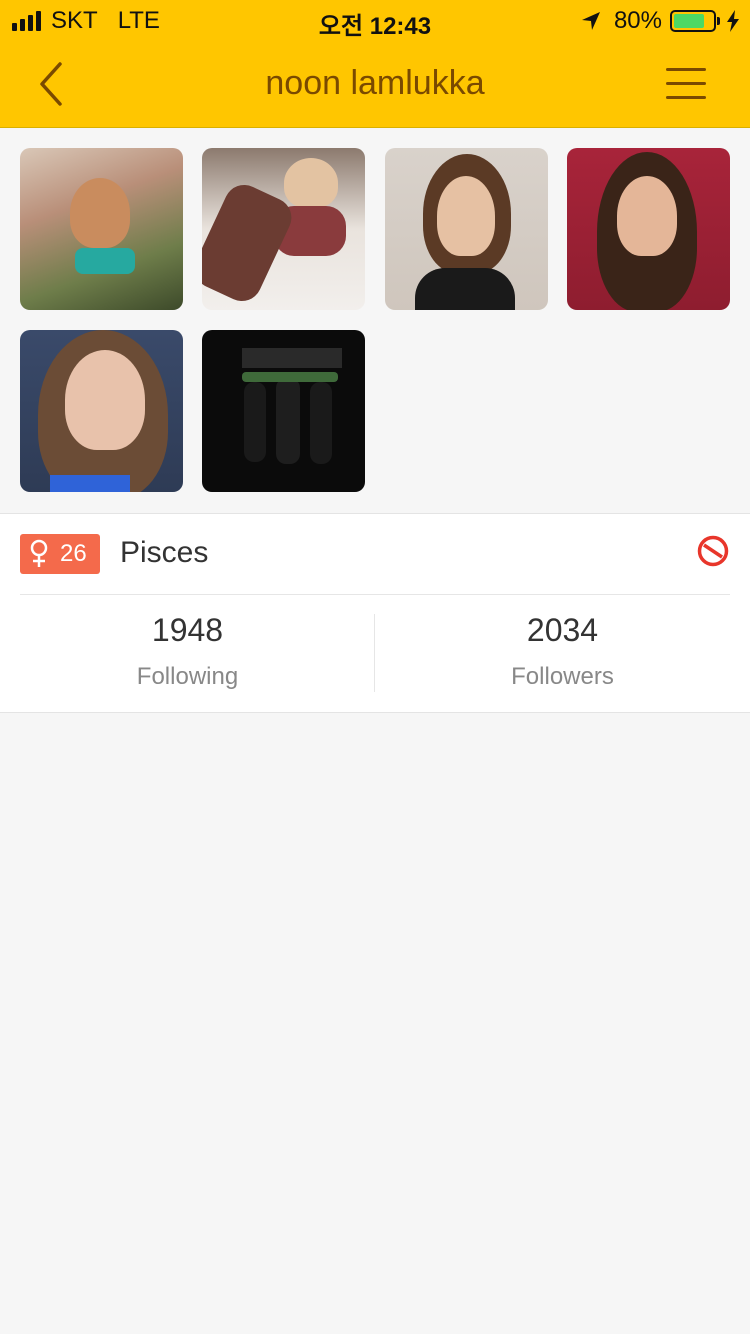  I want to click on location-arrow-icon, so click(590, 21).